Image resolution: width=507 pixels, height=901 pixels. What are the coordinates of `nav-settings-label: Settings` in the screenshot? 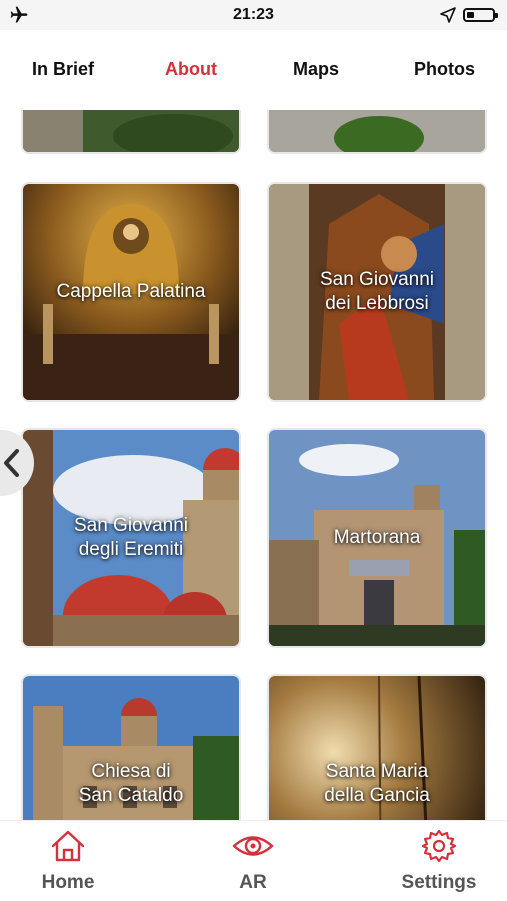 It's located at (439, 882).